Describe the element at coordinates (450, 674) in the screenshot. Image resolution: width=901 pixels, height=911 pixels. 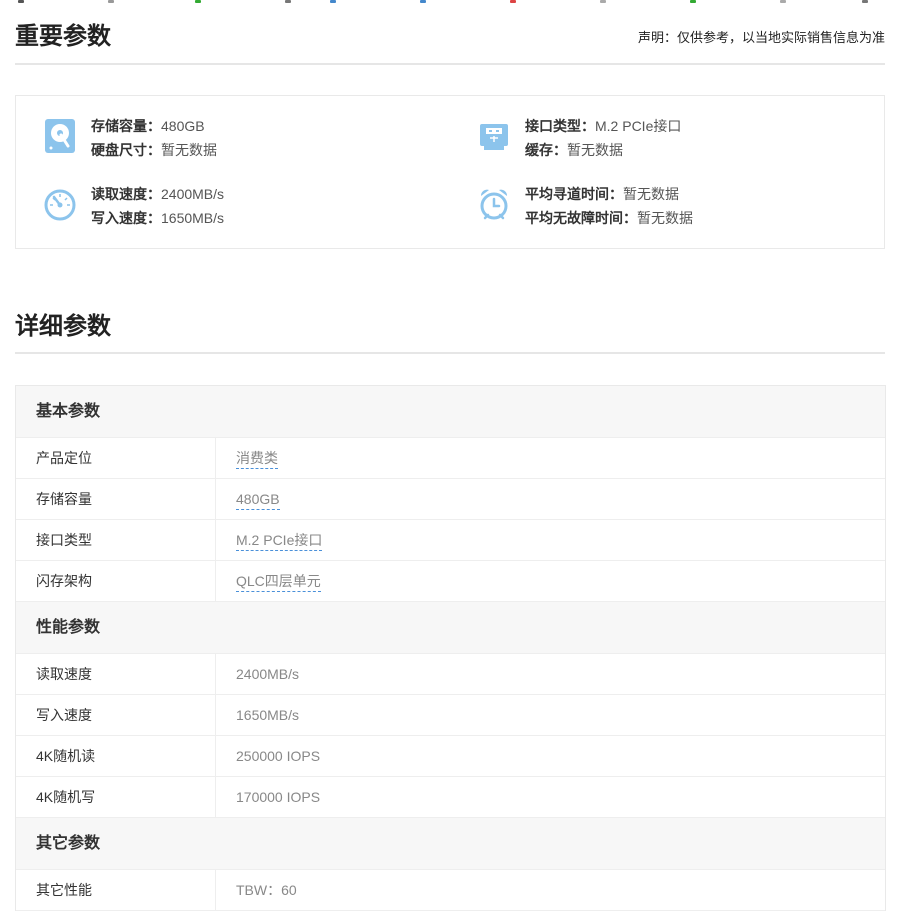
I see `table-row: 读取速度 2400MB/s` at that location.